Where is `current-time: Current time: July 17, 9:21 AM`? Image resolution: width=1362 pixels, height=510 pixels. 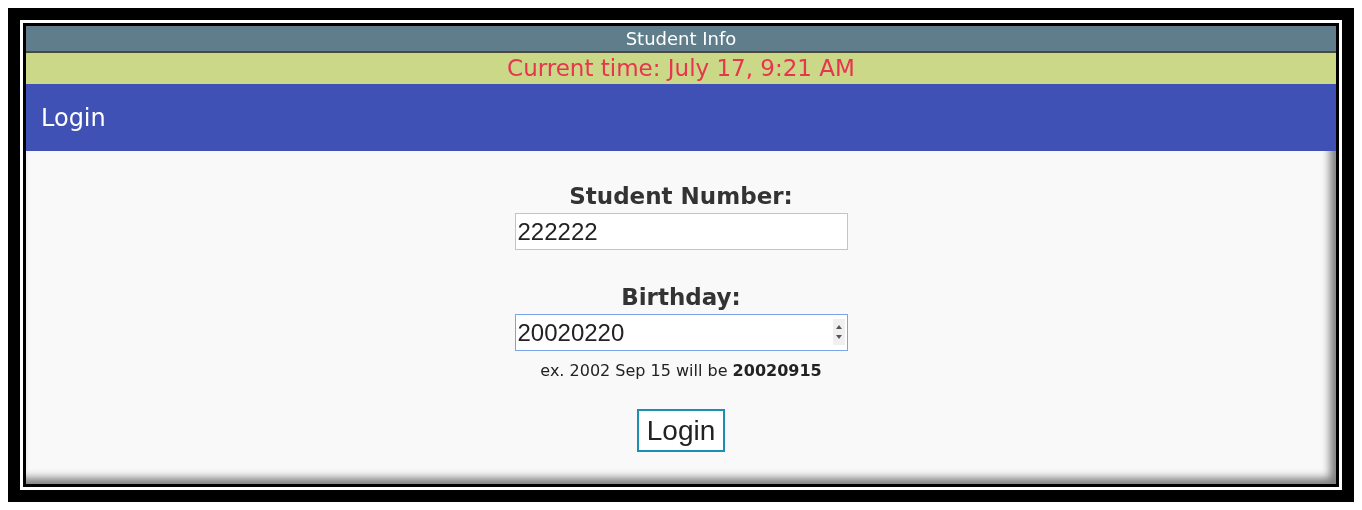
current-time: Current time: July 17, 9:21 AM is located at coordinates (681, 69).